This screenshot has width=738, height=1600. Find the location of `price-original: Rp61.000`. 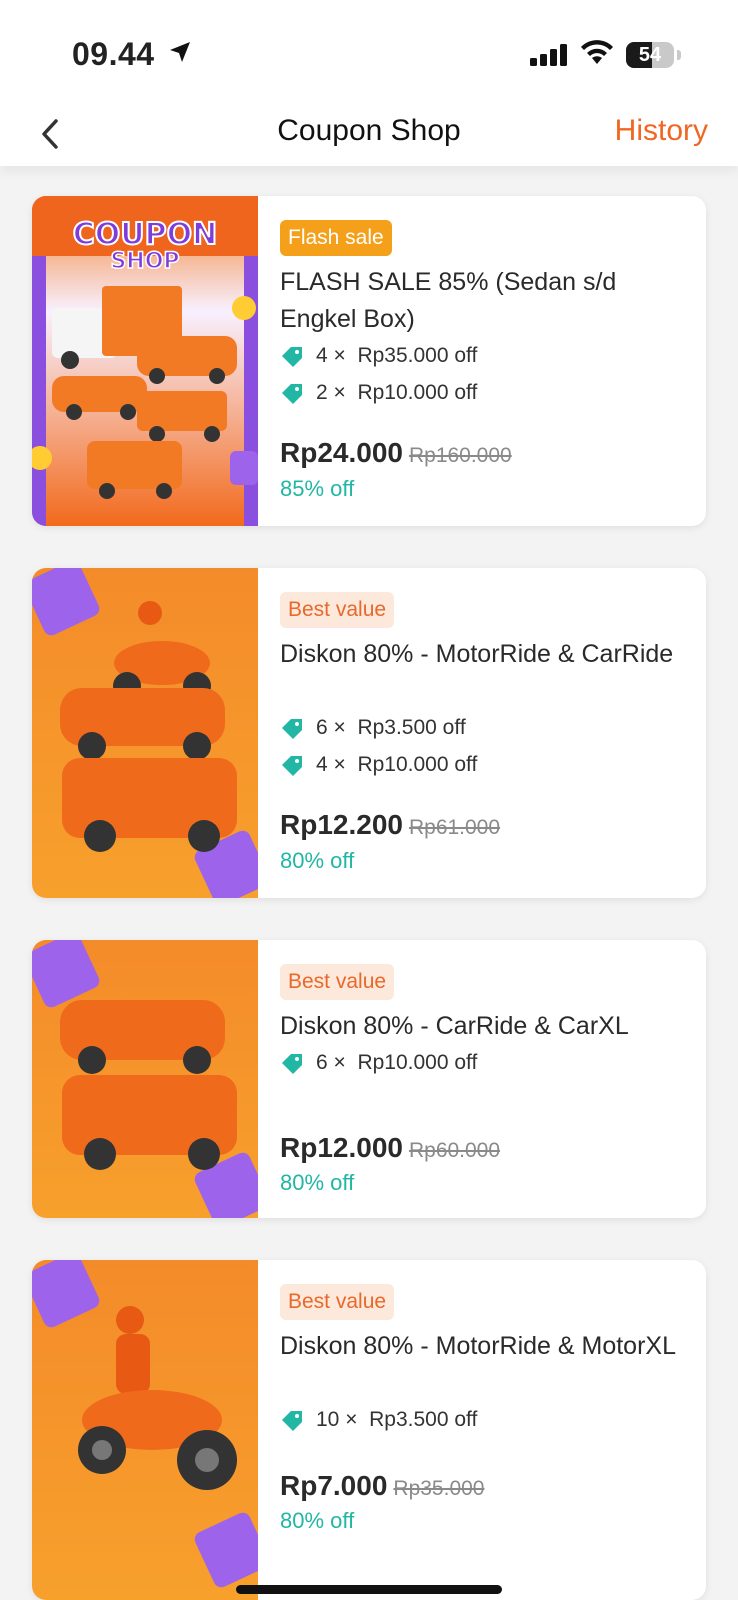

price-original: Rp61.000 is located at coordinates (454, 827).